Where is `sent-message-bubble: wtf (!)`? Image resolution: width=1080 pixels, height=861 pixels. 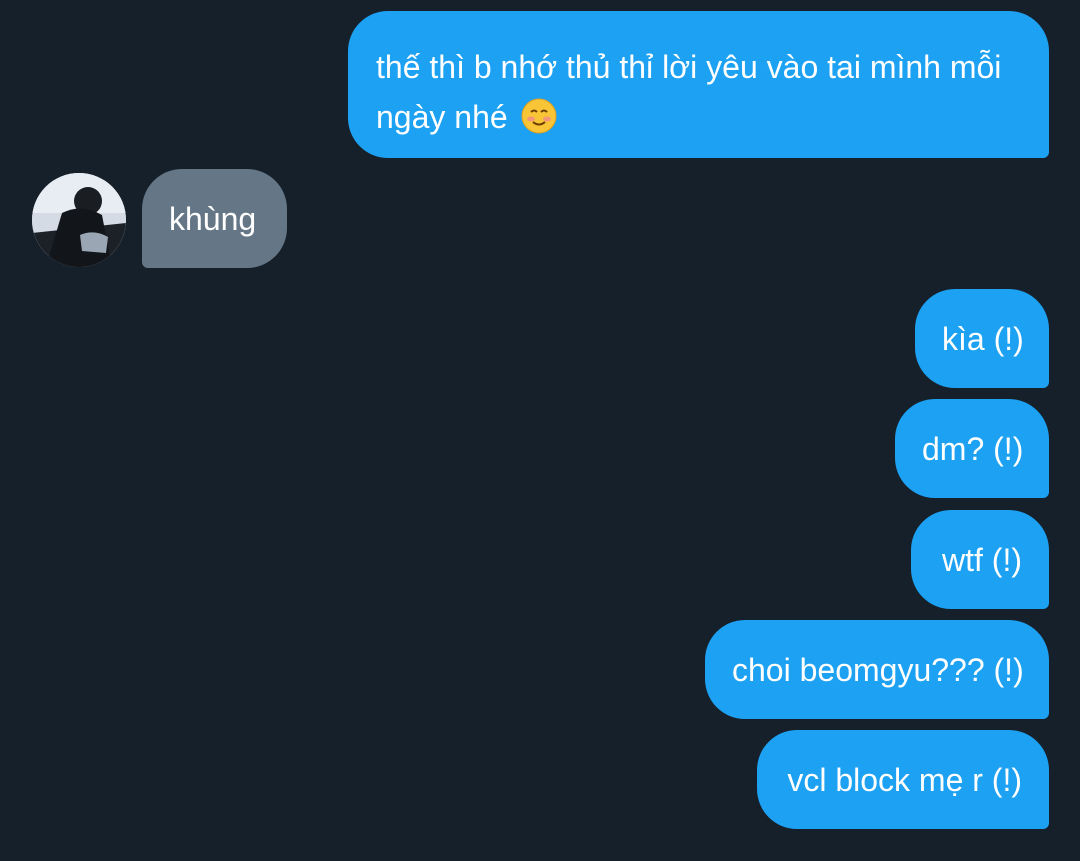
sent-message-bubble: wtf (!) is located at coordinates (980, 559).